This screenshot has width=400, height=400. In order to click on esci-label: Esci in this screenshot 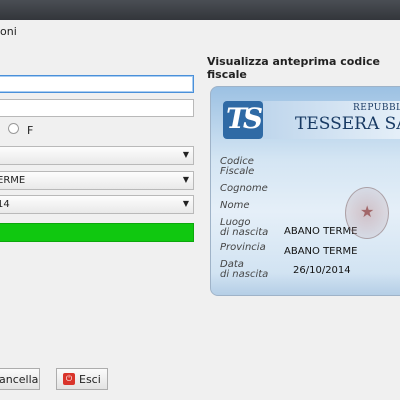, I will do `click(90, 379)`.